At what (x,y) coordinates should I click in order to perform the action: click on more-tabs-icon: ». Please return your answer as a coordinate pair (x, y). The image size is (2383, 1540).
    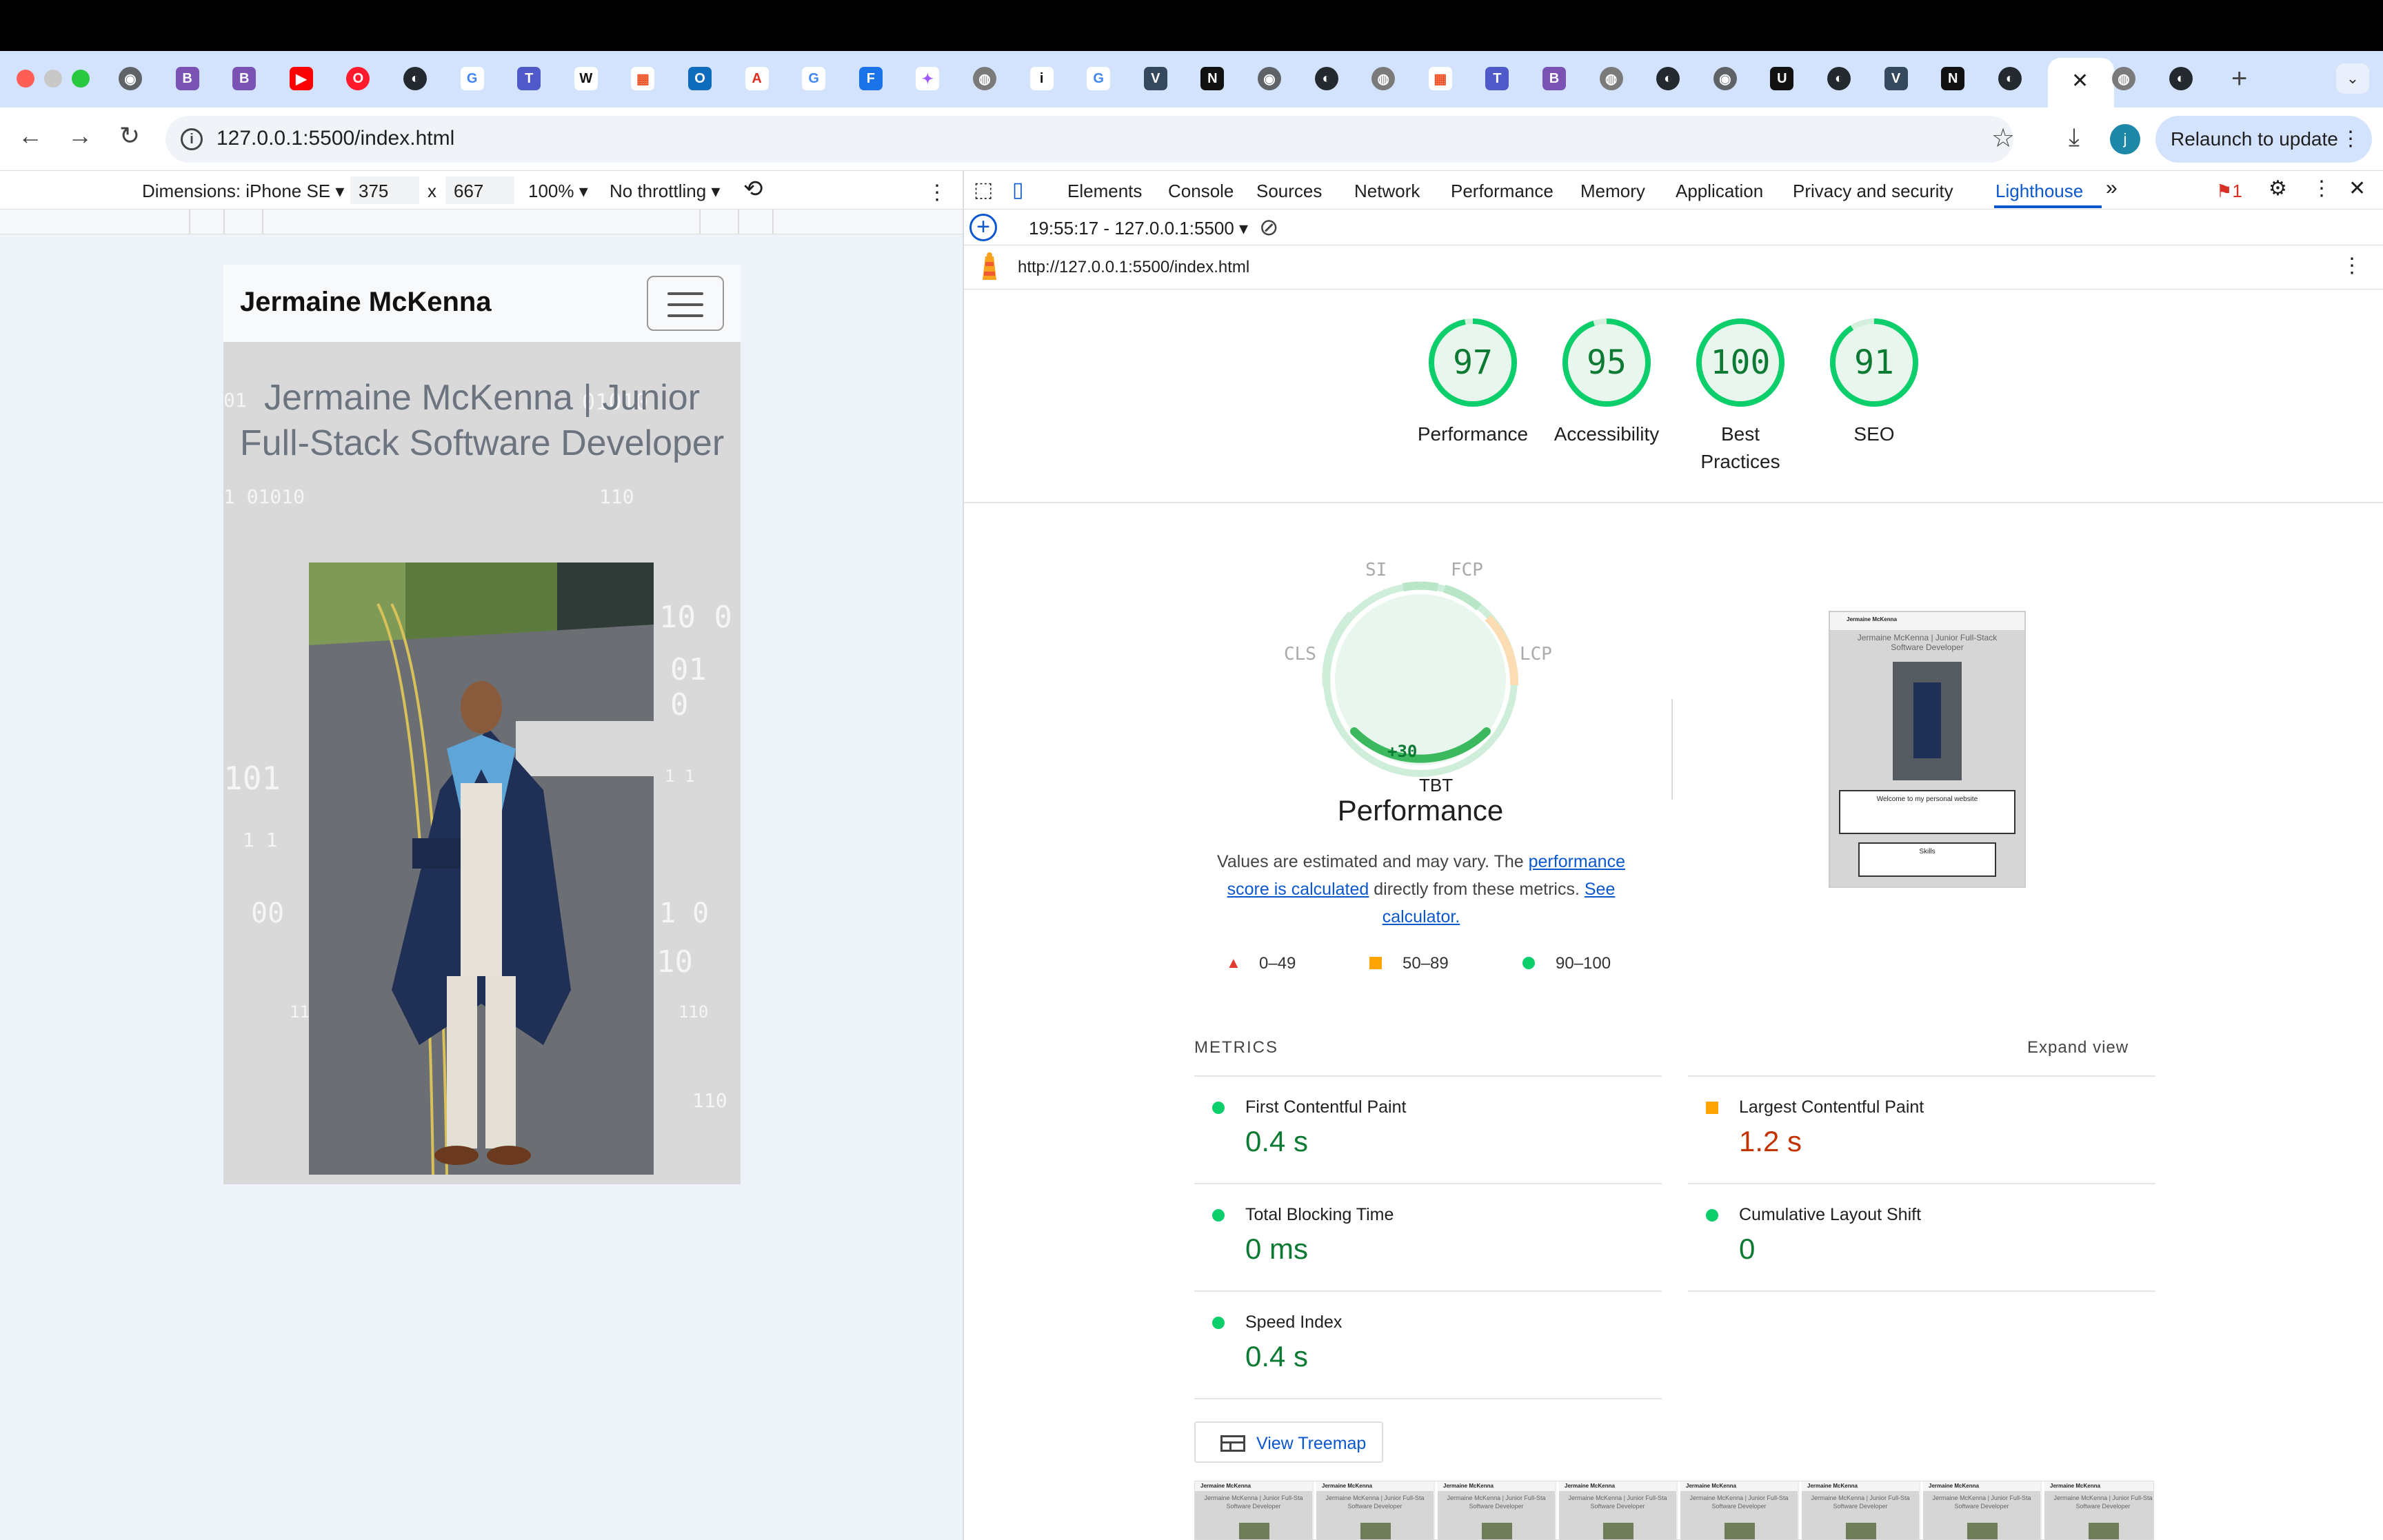
    Looking at the image, I should click on (2112, 188).